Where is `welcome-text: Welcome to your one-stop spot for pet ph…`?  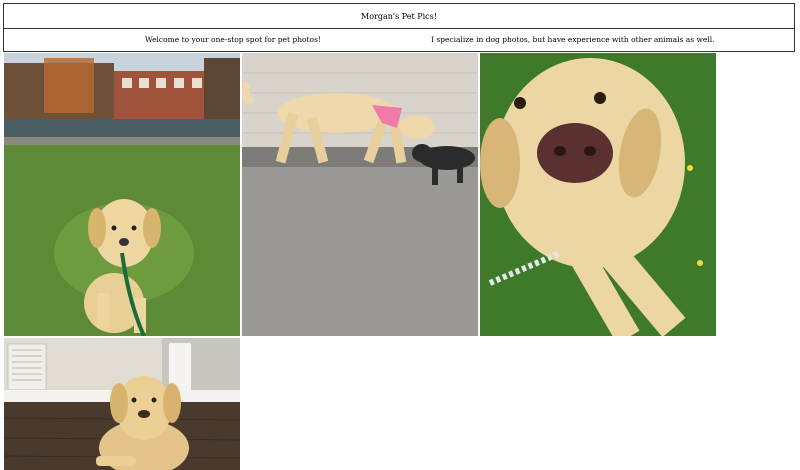 welcome-text: Welcome to your one-stop spot for pet ph… is located at coordinates (233, 39).